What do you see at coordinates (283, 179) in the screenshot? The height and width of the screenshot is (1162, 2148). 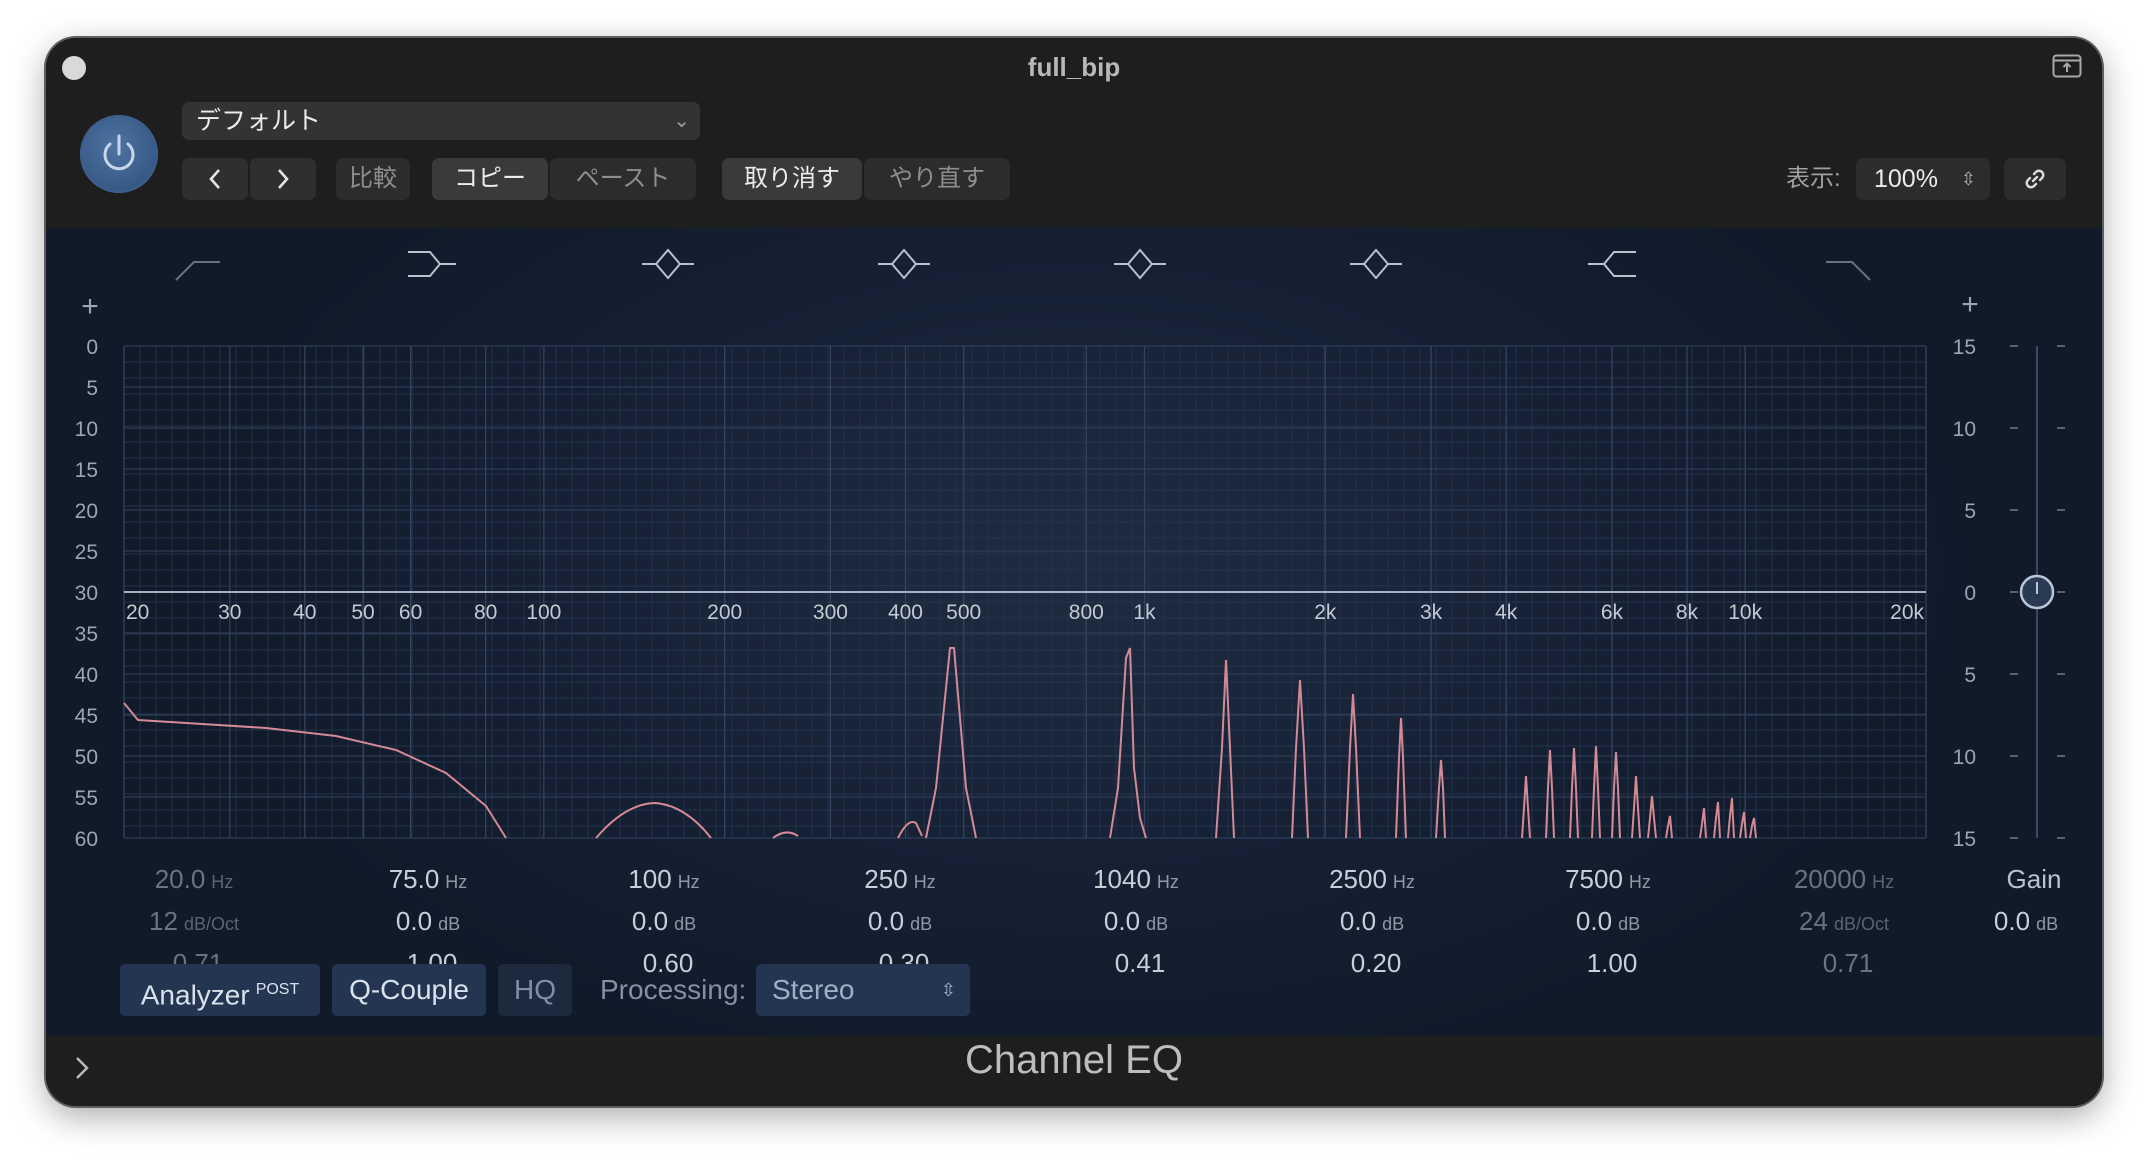 I see `next-preset-button` at bounding box center [283, 179].